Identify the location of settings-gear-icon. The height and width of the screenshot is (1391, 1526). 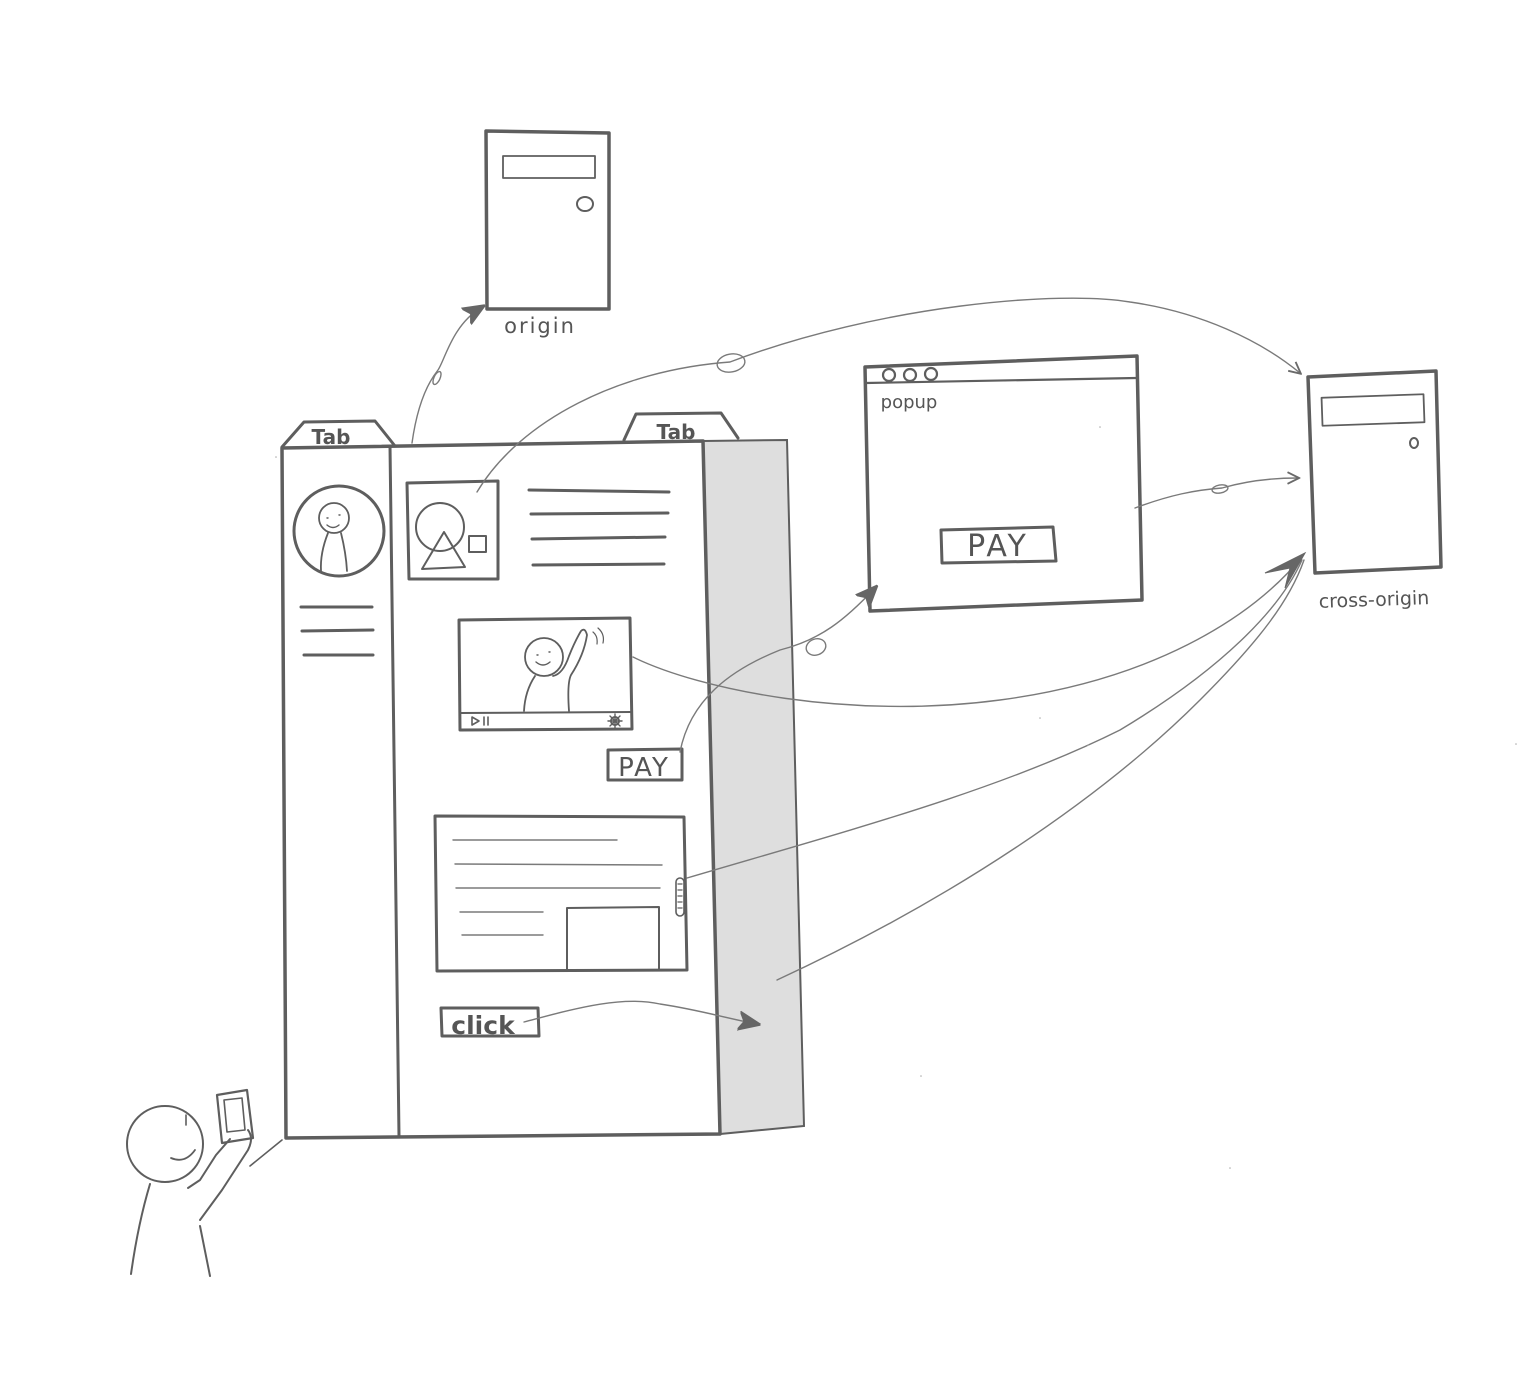
(615, 721).